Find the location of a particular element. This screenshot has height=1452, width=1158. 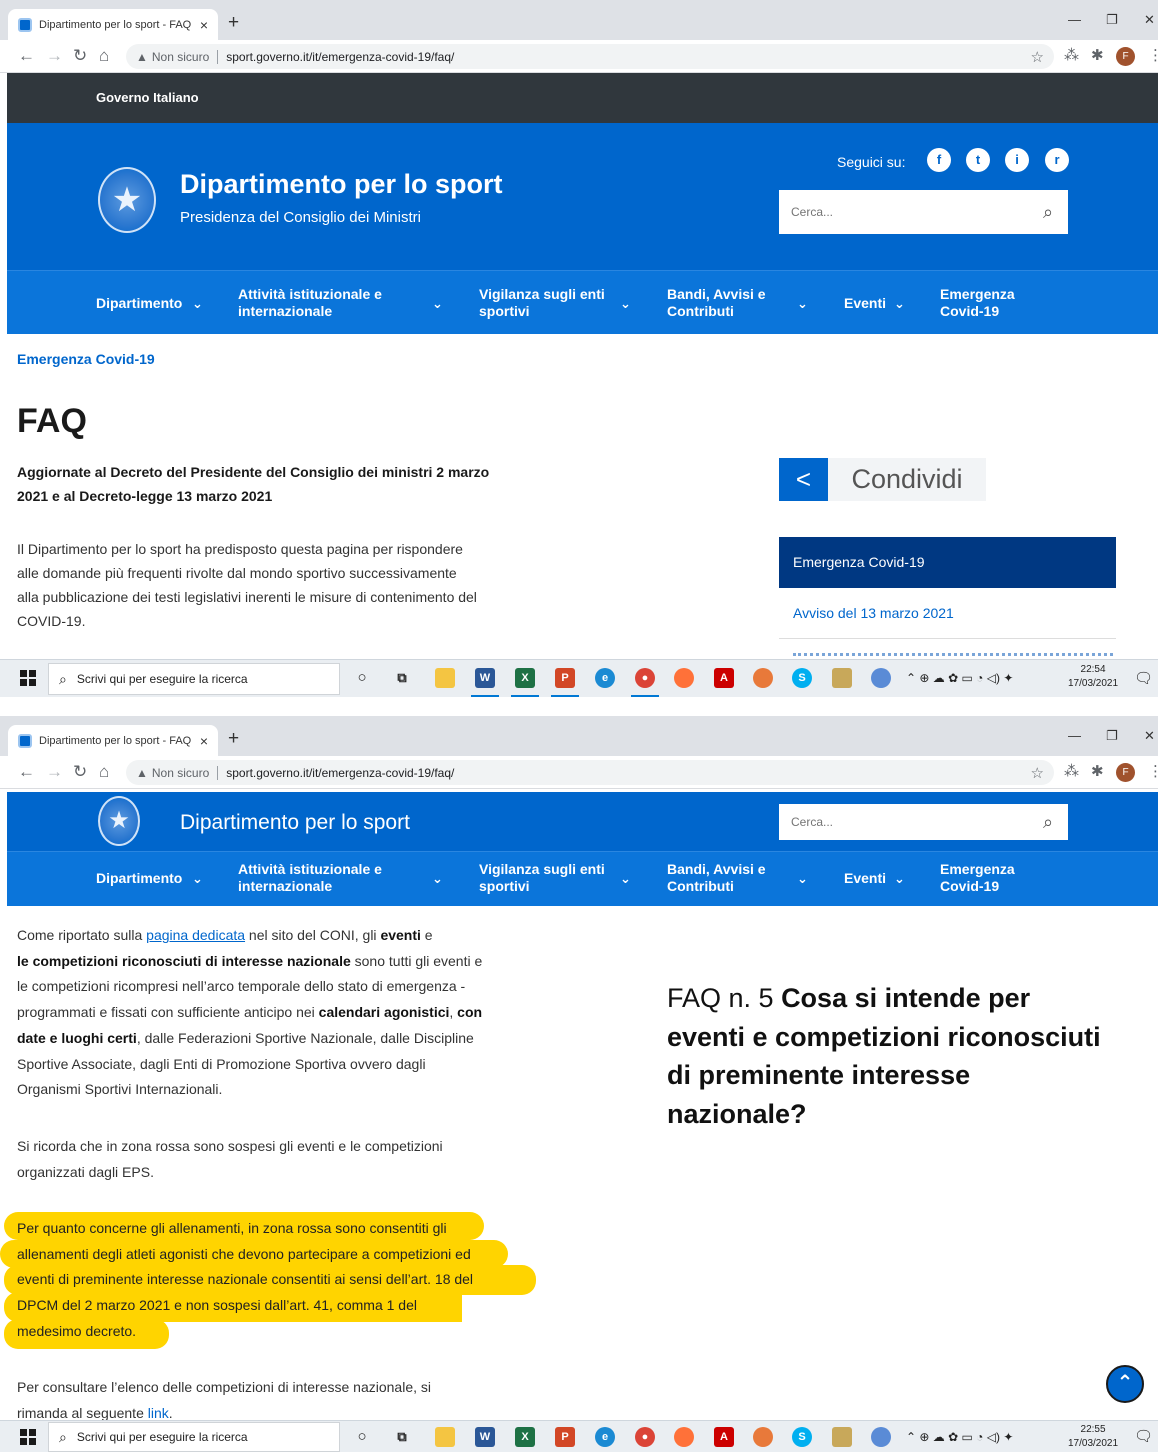

forward-icon: → is located at coordinates (54, 56).